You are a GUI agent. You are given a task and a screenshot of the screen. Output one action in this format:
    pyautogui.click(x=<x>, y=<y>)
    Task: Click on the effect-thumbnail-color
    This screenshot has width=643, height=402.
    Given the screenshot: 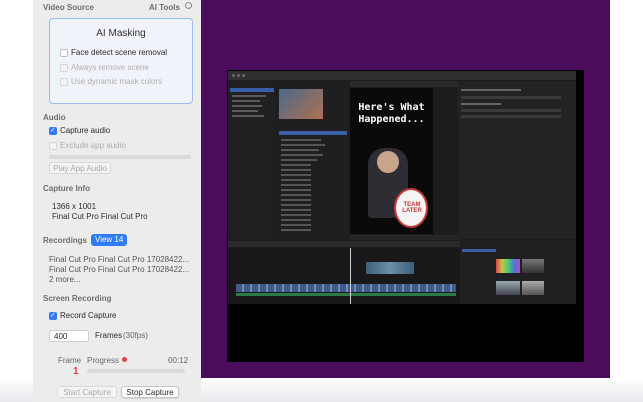 What is the action you would take?
    pyautogui.click(x=508, y=266)
    